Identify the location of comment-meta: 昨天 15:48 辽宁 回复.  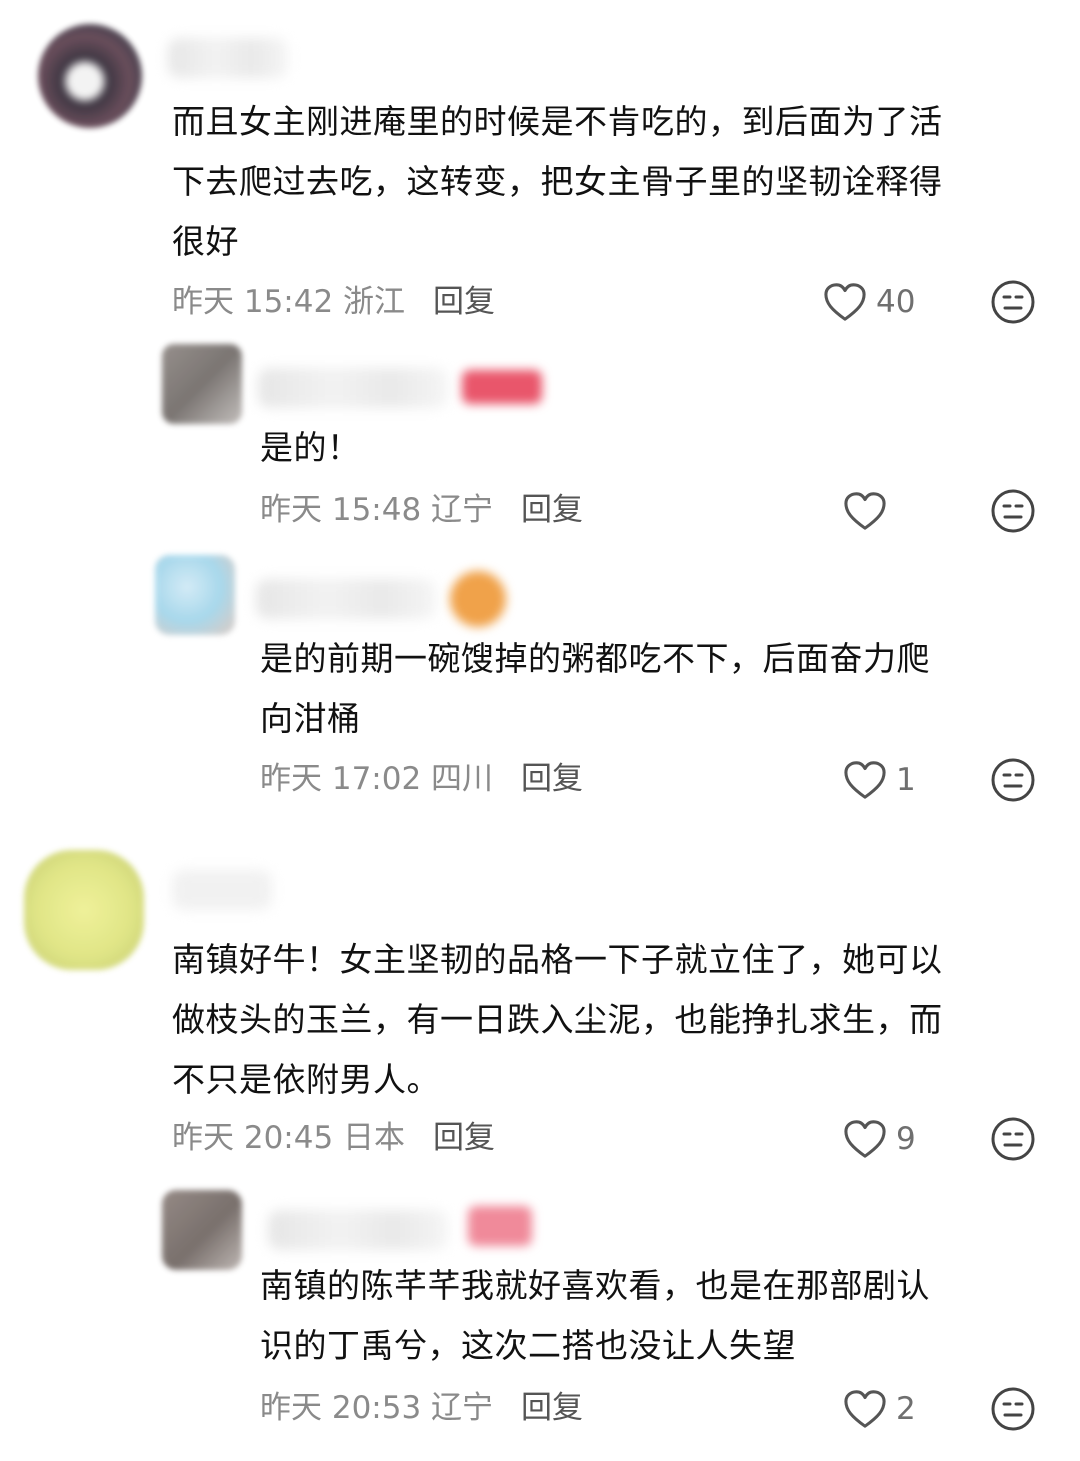
(421, 510).